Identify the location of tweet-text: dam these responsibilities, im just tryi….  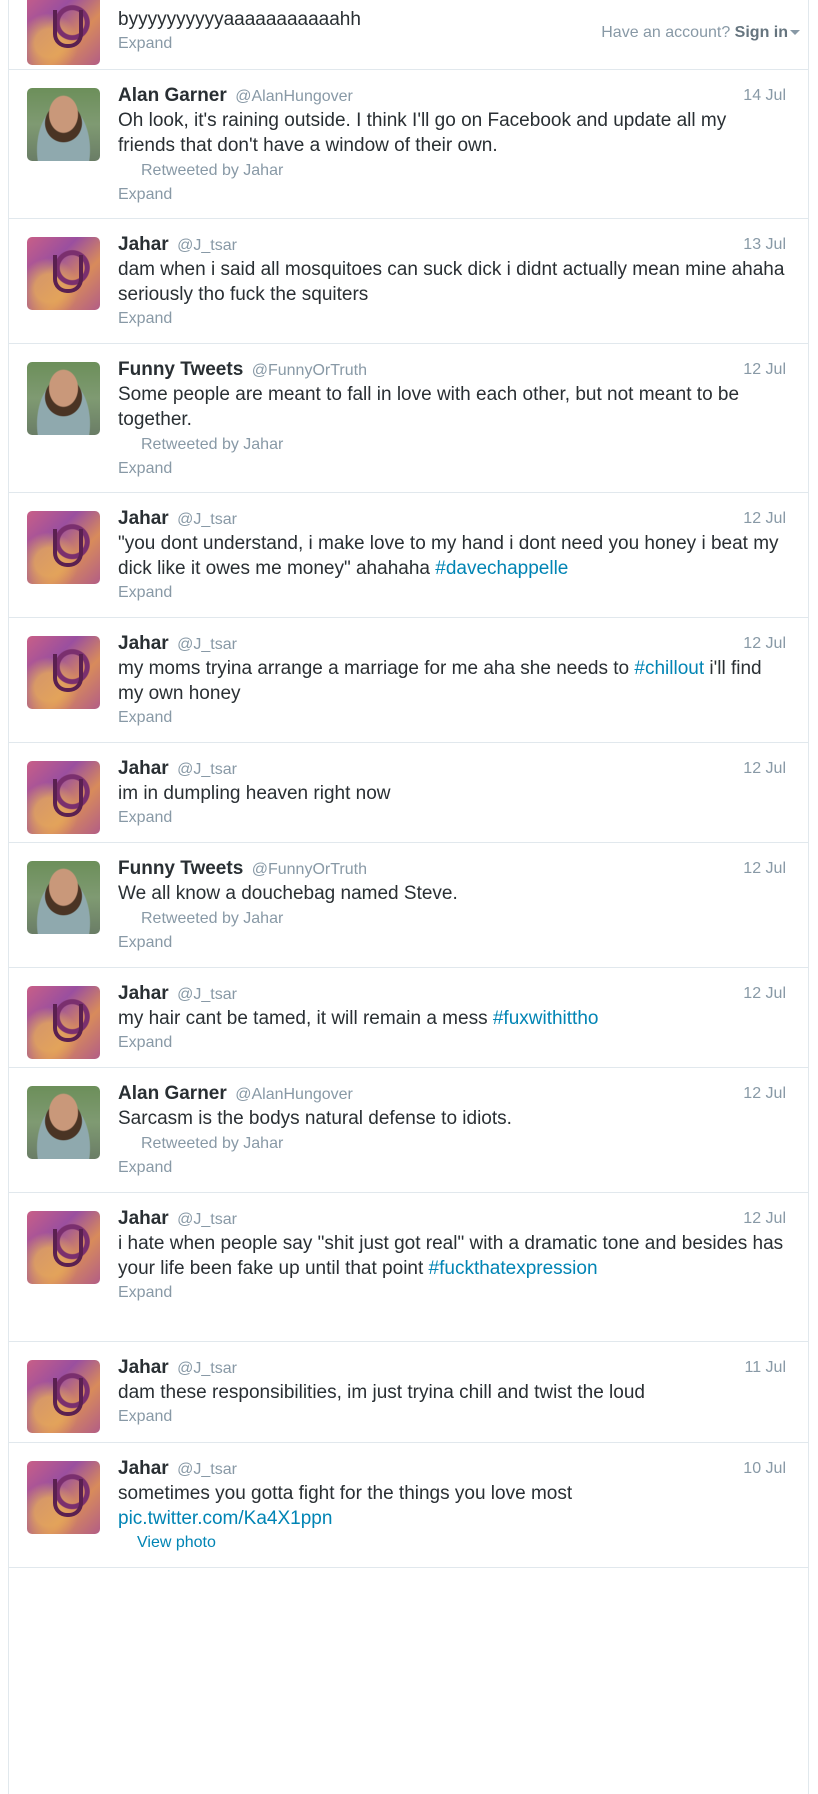
(381, 1392).